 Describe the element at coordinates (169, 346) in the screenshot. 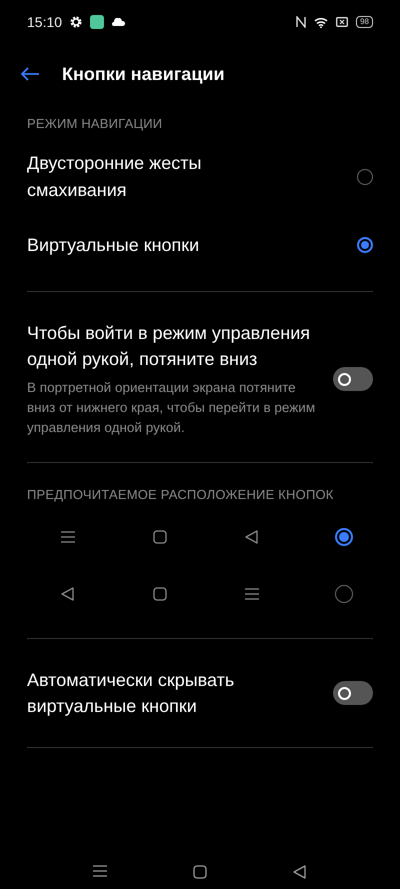

I see `setting-title: Чтобы войти в режим управления одной рукой, потяните вниз` at that location.